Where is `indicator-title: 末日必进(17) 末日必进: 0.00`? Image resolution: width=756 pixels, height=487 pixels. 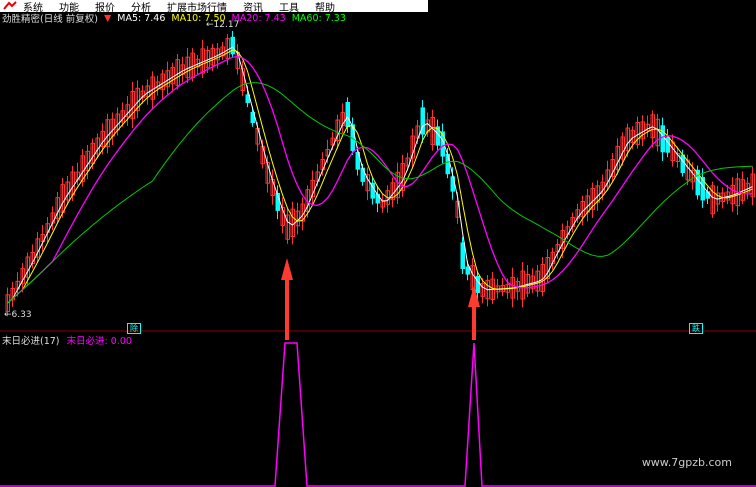 indicator-title: 末日必进(17) 末日必进: 0.00 is located at coordinates (67, 340).